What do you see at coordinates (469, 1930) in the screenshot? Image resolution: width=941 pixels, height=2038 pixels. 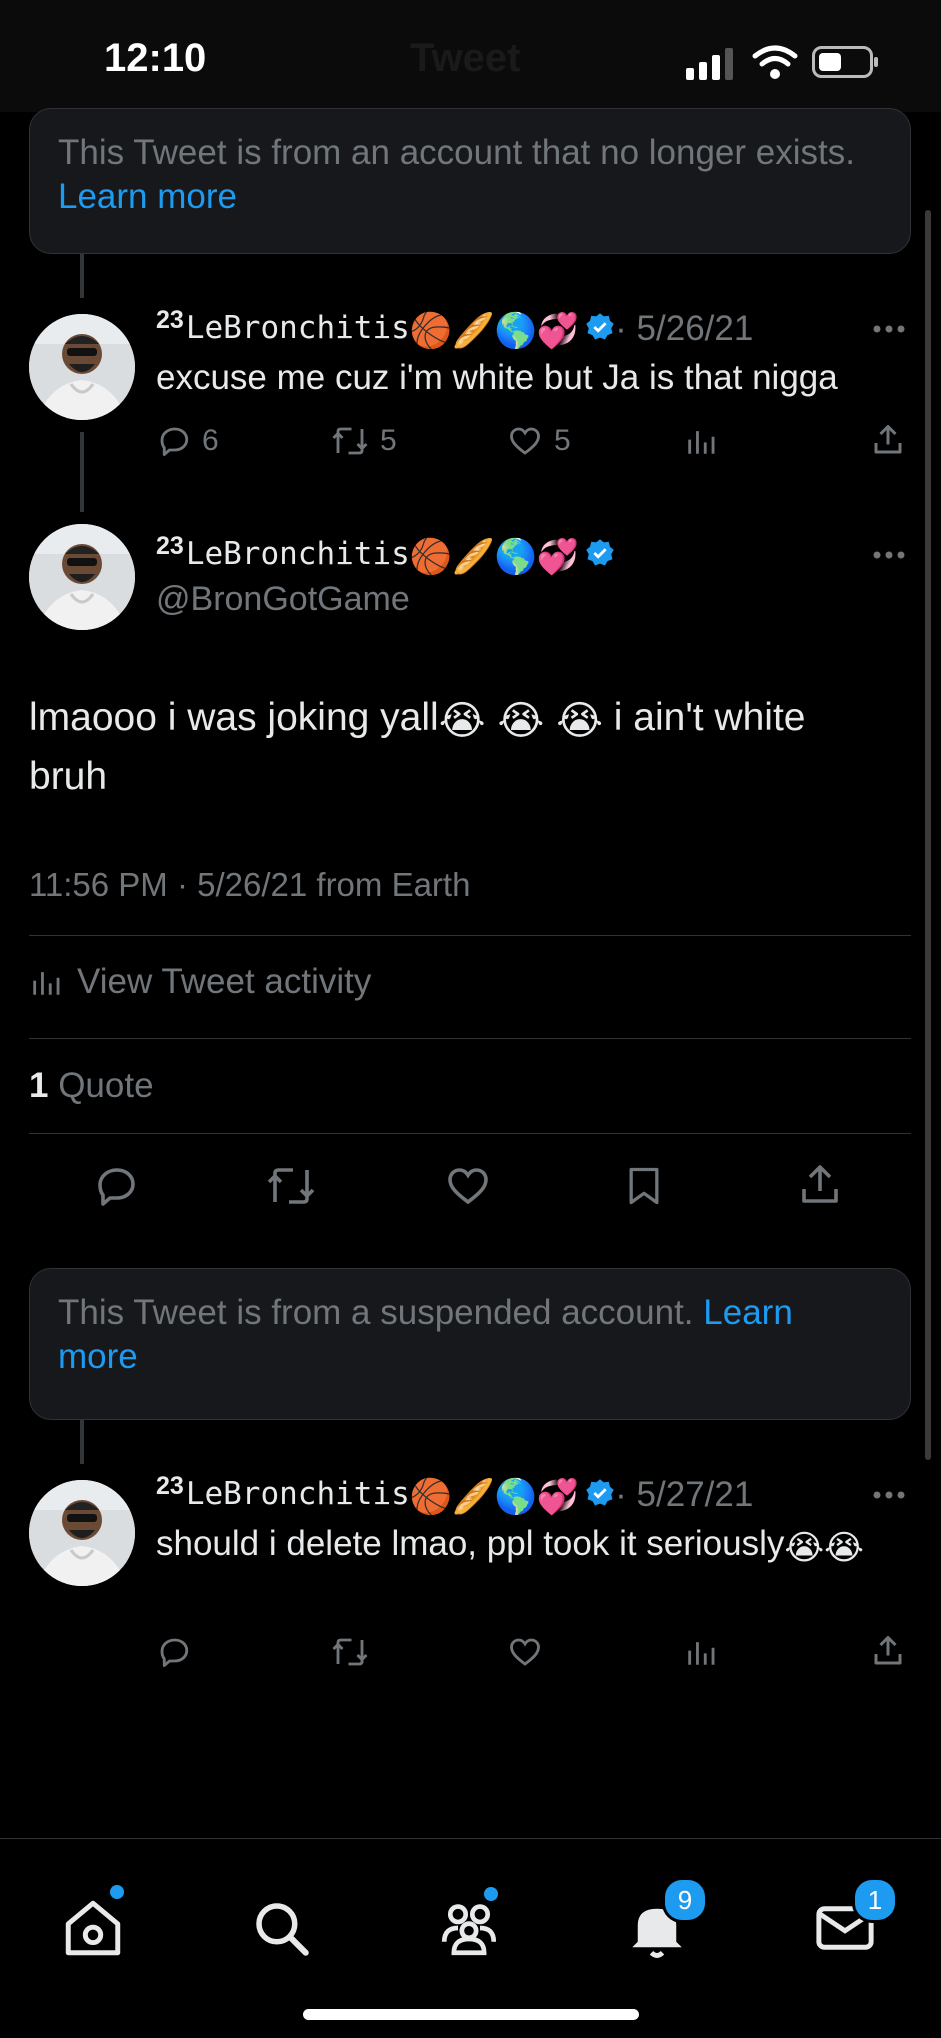 I see `communities-icon` at bounding box center [469, 1930].